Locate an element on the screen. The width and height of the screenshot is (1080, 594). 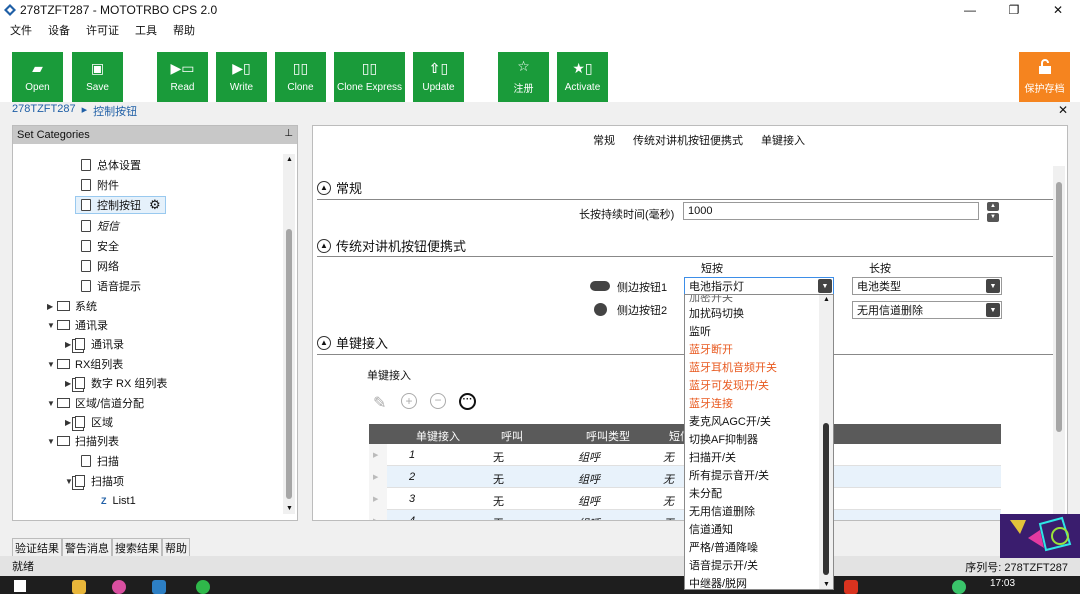
list-item: 所有提示音开/关 is located at coordinates (729, 475).